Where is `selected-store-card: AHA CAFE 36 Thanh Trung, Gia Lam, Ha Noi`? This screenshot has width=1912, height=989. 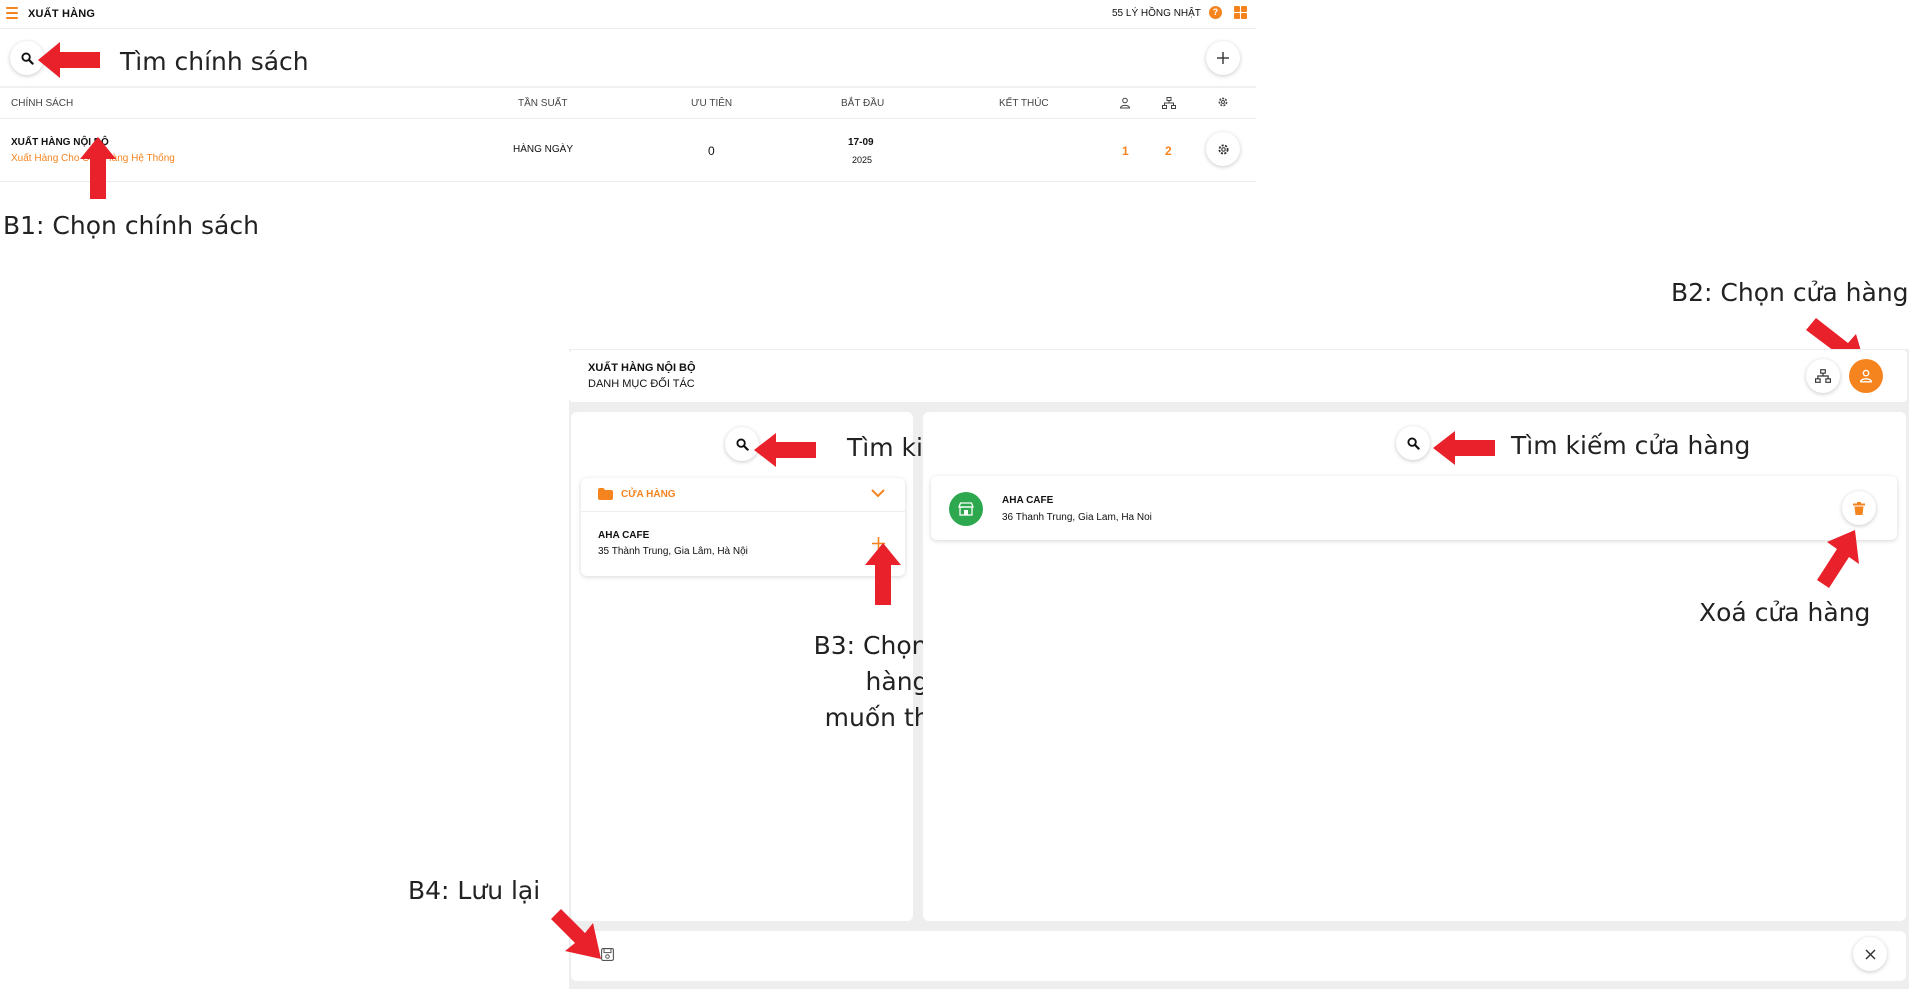
selected-store-card: AHA CAFE 36 Thanh Trung, Gia Lam, Ha Noi is located at coordinates (1414, 508).